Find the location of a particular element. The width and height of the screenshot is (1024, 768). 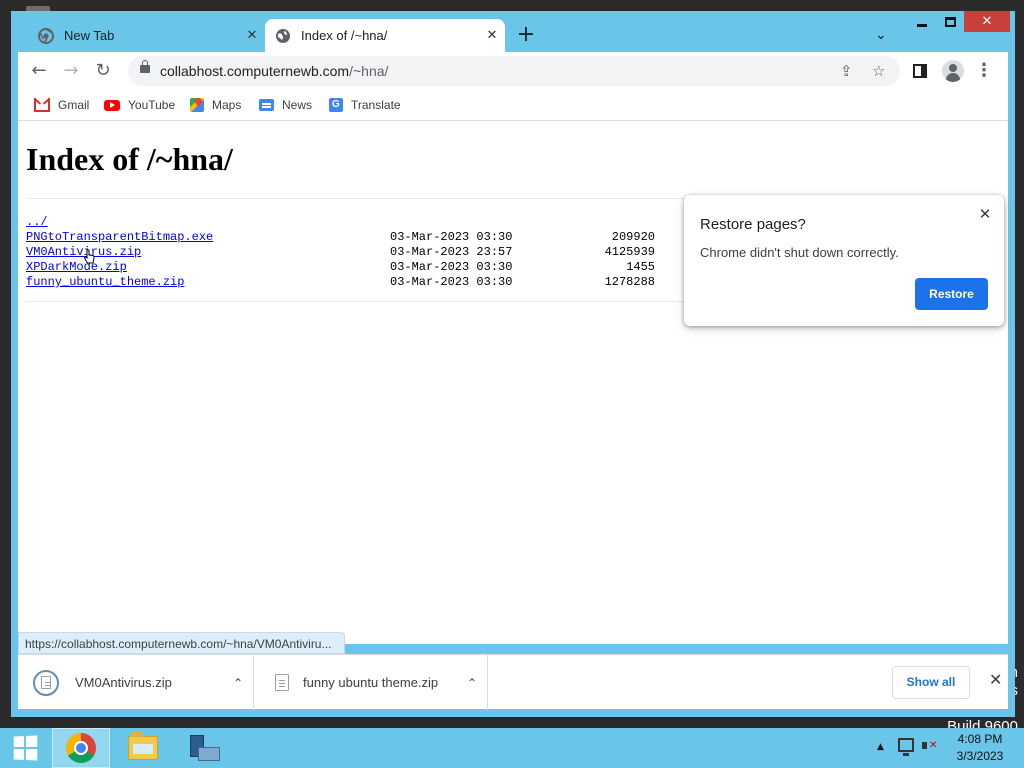

side-panel-icon is located at coordinates (920, 71).